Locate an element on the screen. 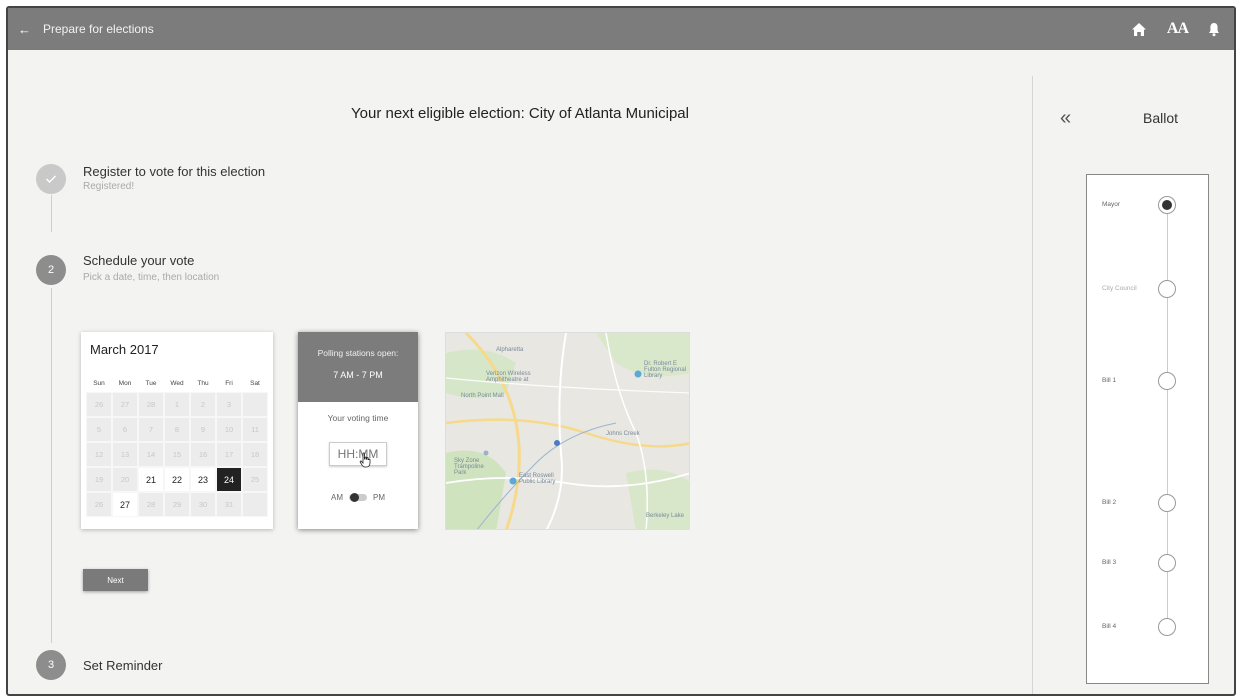  polling-hours-label: Polling stations open: is located at coordinates (358, 353).